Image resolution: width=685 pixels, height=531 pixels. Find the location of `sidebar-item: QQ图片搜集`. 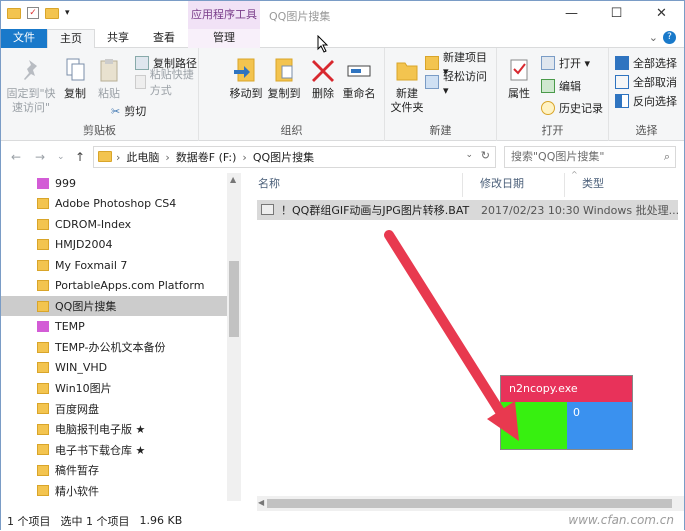

sidebar-item: QQ图片搜集 is located at coordinates (114, 306).